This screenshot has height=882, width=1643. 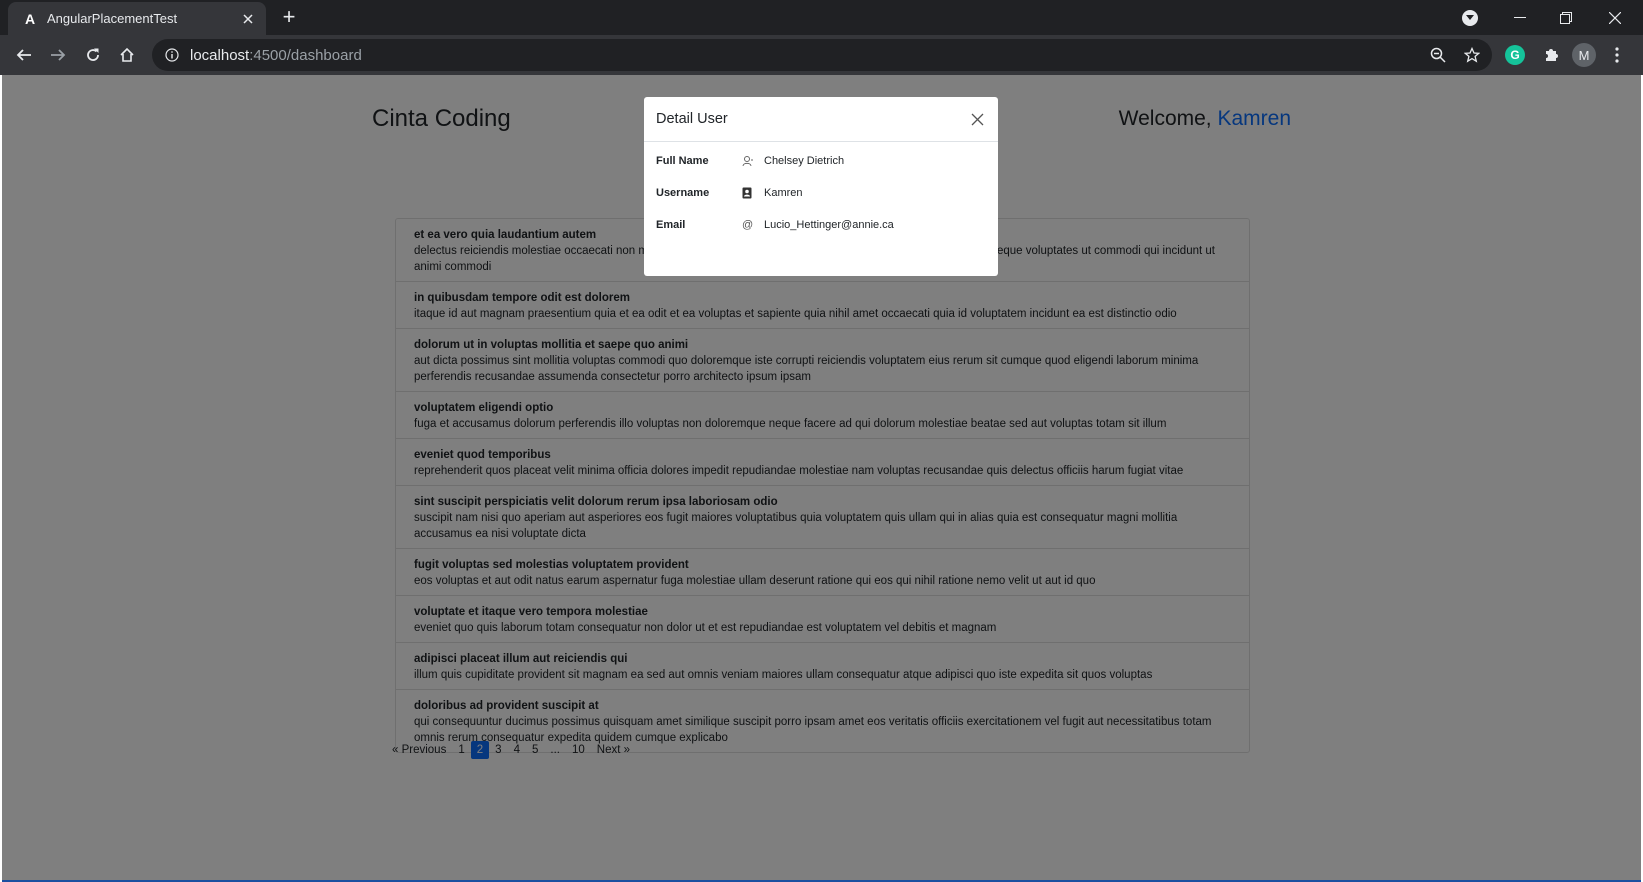 I want to click on modal-title: Detail User, so click(x=692, y=119).